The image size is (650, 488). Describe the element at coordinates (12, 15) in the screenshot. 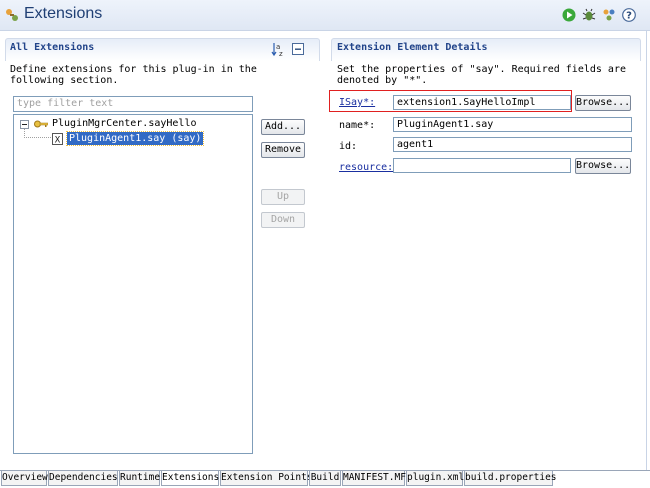

I see `extensions-icon` at that location.